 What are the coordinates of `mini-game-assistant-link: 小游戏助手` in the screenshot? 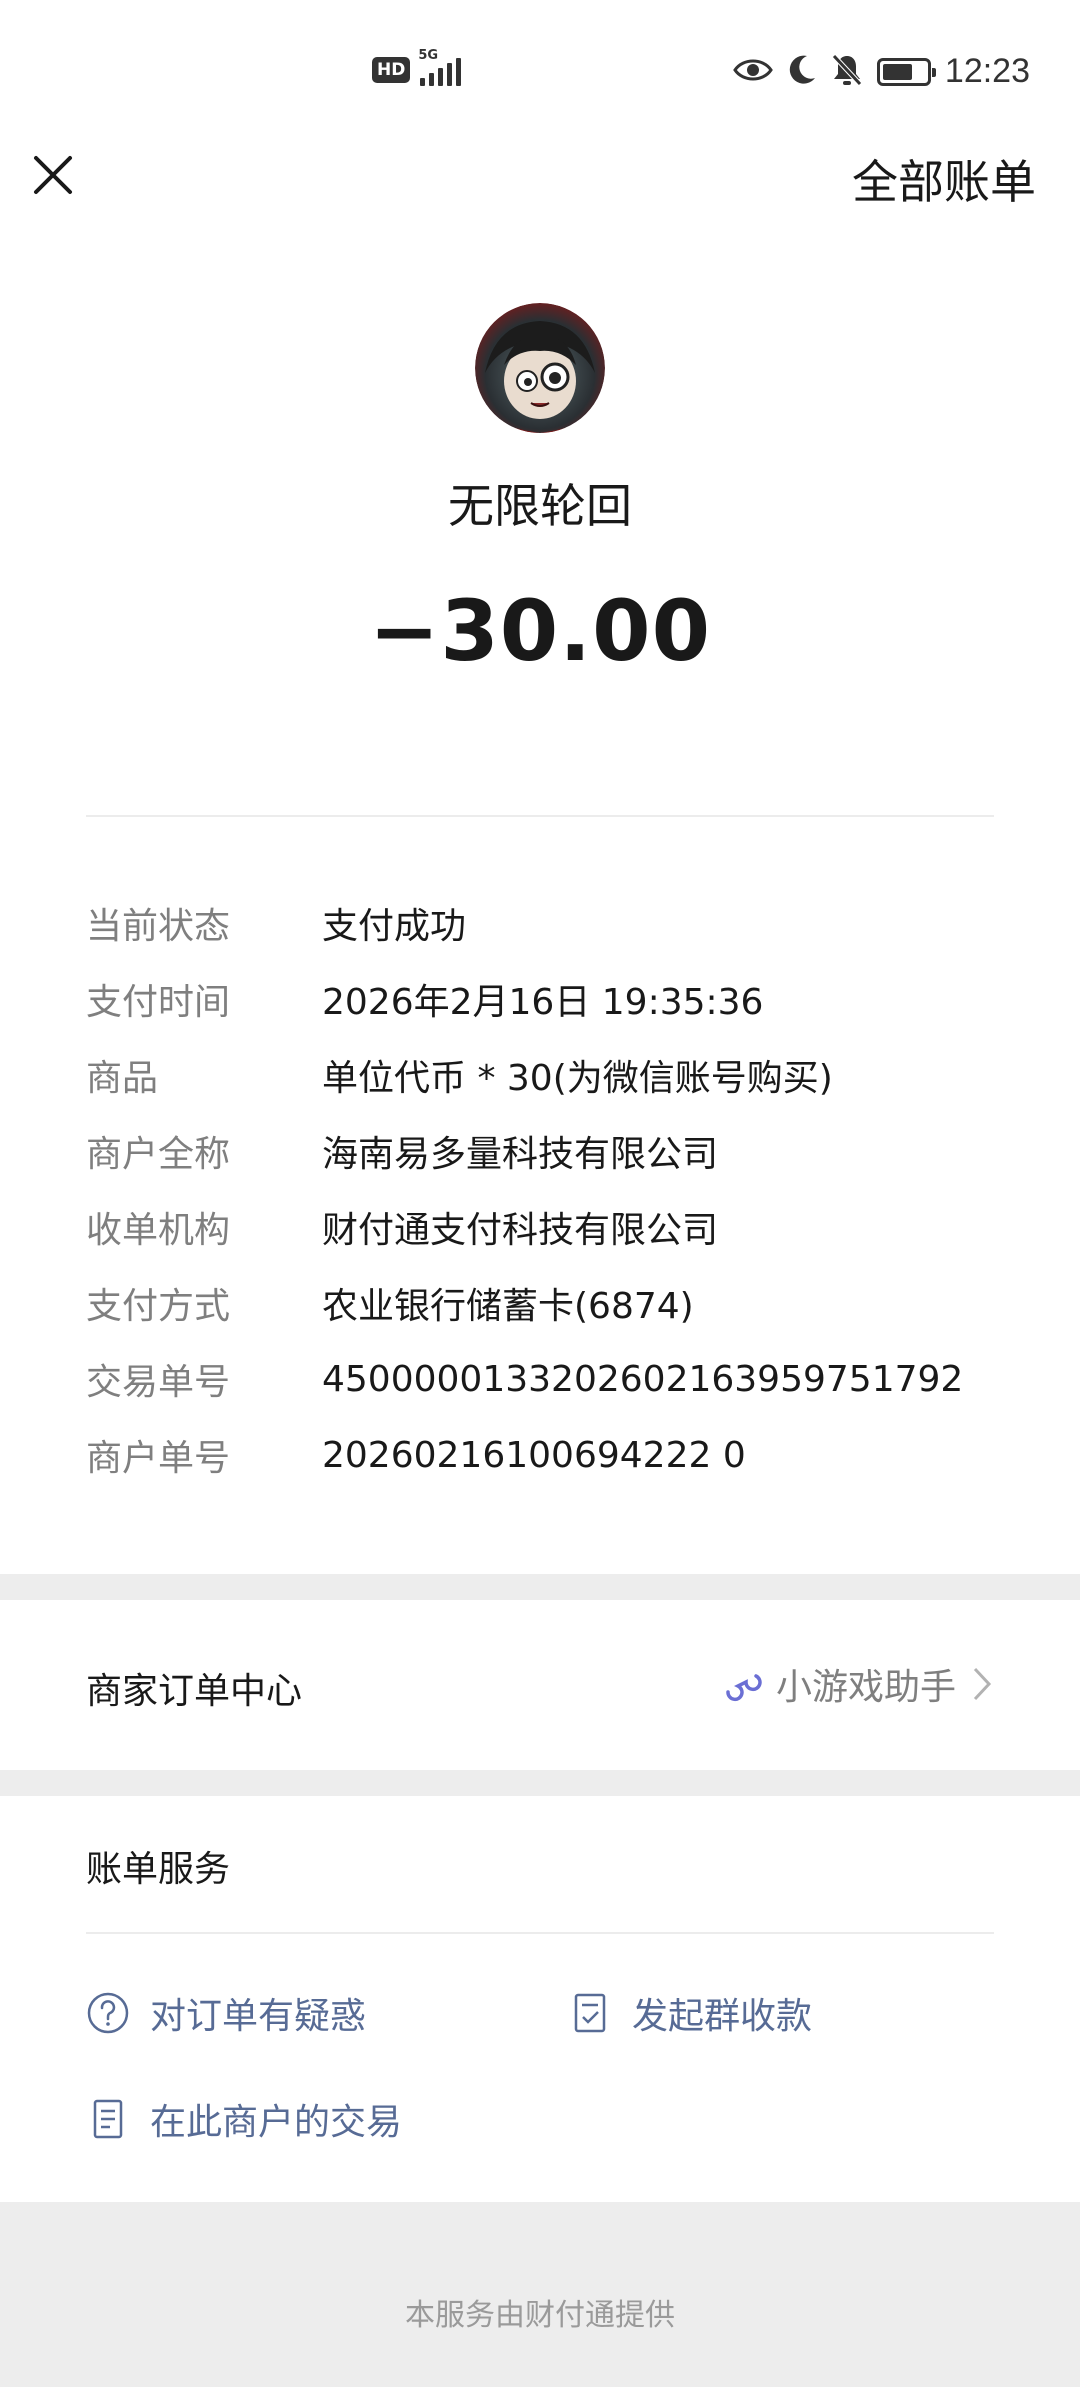 It's located at (858, 1684).